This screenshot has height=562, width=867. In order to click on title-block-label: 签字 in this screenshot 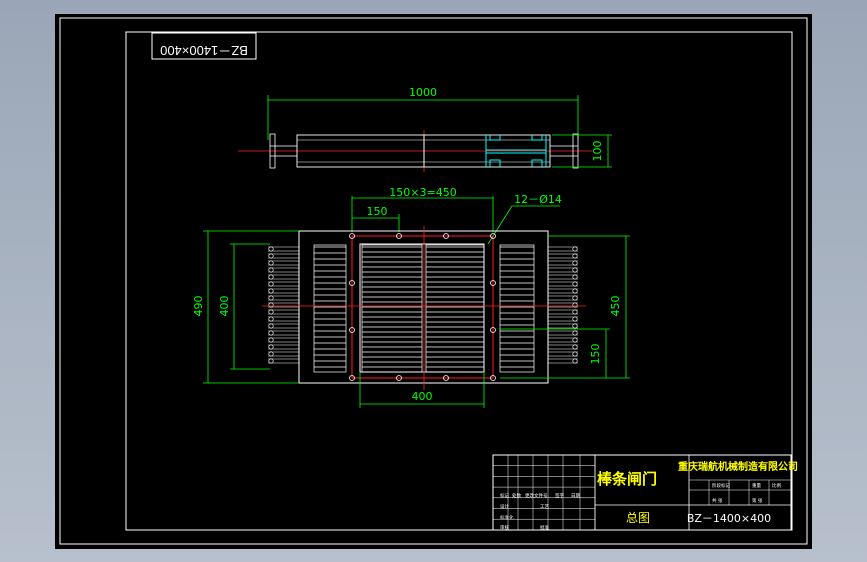, I will do `click(559, 495)`.